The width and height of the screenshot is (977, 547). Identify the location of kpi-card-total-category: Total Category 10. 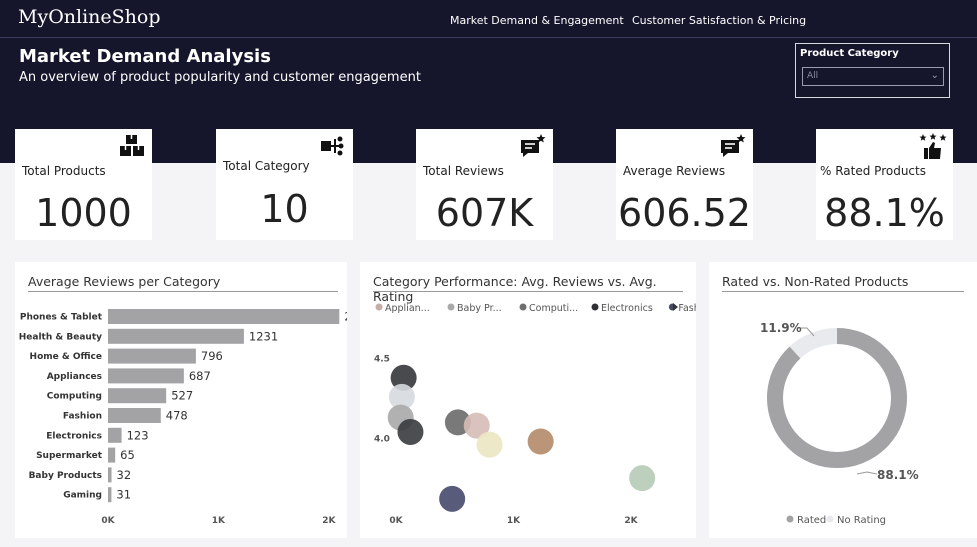
(284, 184).